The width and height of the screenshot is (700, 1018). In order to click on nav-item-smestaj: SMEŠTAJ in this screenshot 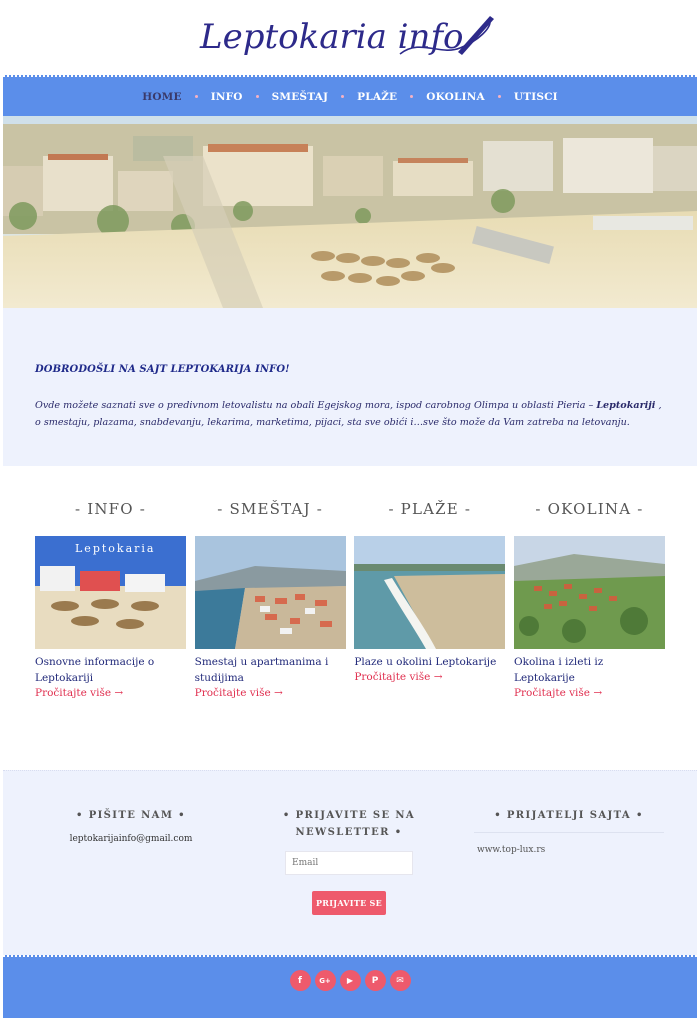, I will do `click(315, 97)`.